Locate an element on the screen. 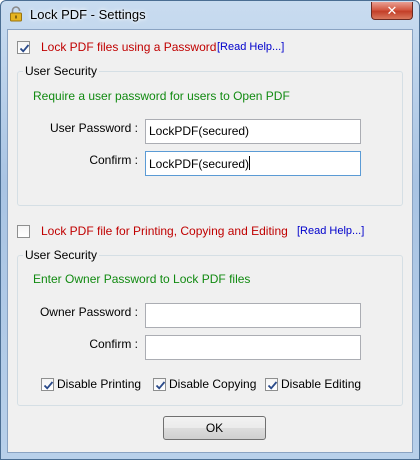  disable-printing-checkbox is located at coordinates (47, 384).